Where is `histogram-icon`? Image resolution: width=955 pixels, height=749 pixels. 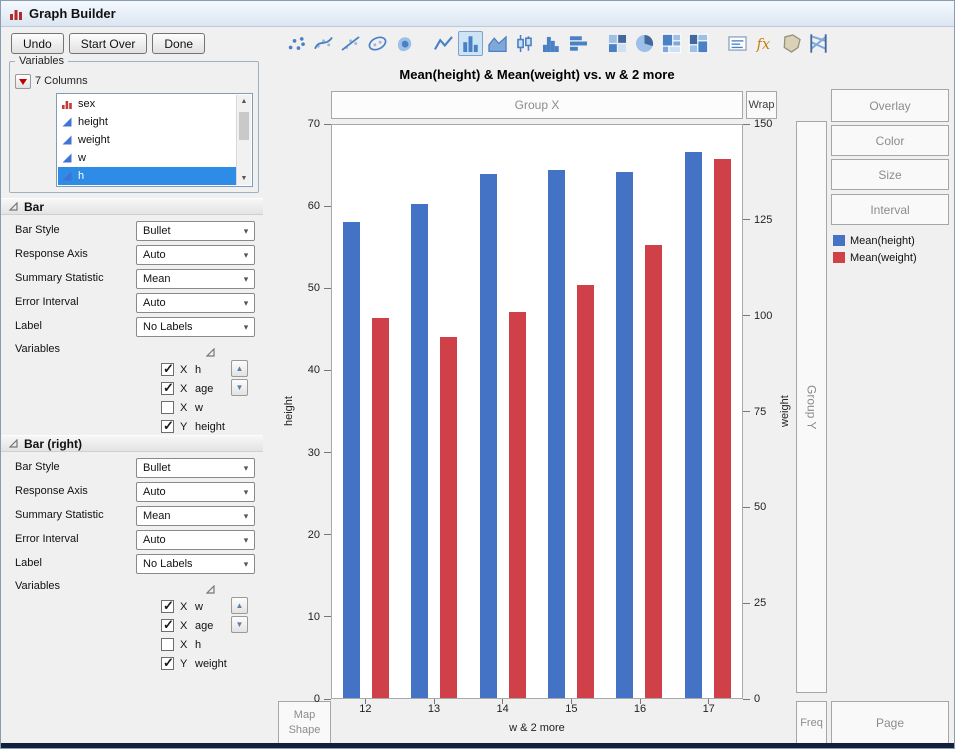
histogram-icon is located at coordinates (551, 43).